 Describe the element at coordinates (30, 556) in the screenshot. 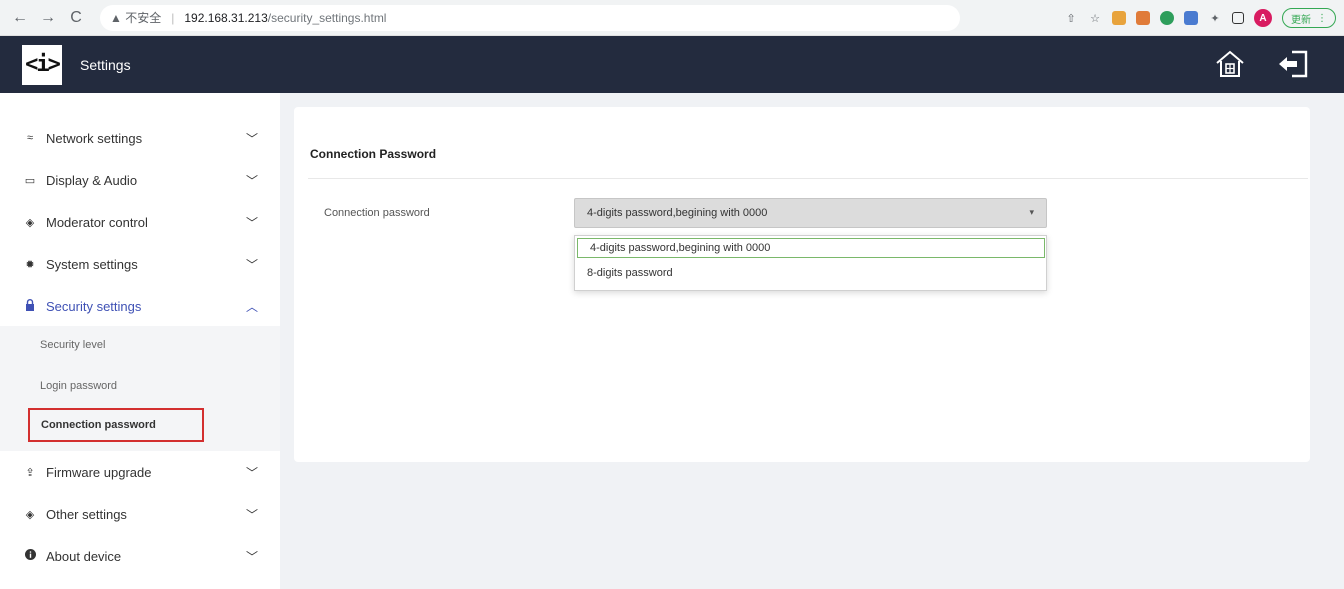

I see `info-icon` at that location.